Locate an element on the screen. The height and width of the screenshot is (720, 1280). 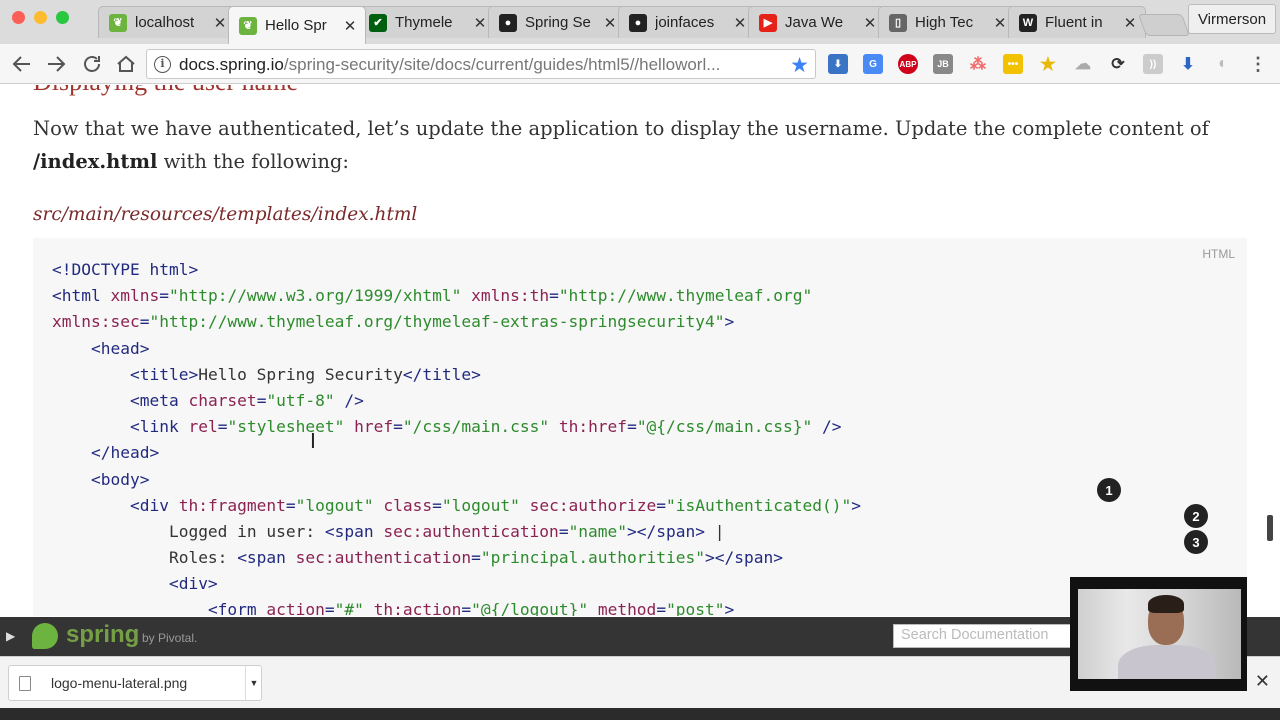
tab-3: ✔ Thymele ✕ is located at coordinates (427, 22).